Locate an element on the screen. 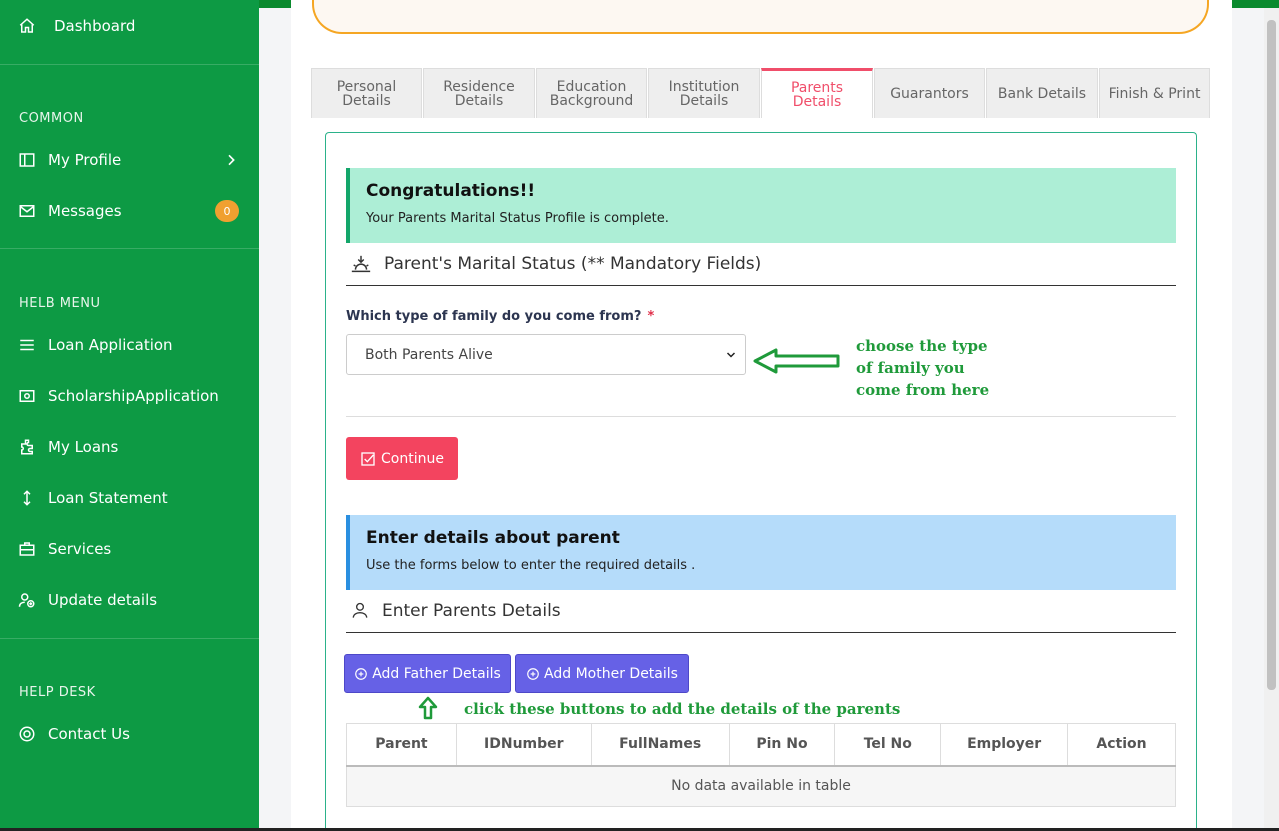 This screenshot has width=1279, height=831. add-father-details-button: Add Father Details is located at coordinates (427, 673).